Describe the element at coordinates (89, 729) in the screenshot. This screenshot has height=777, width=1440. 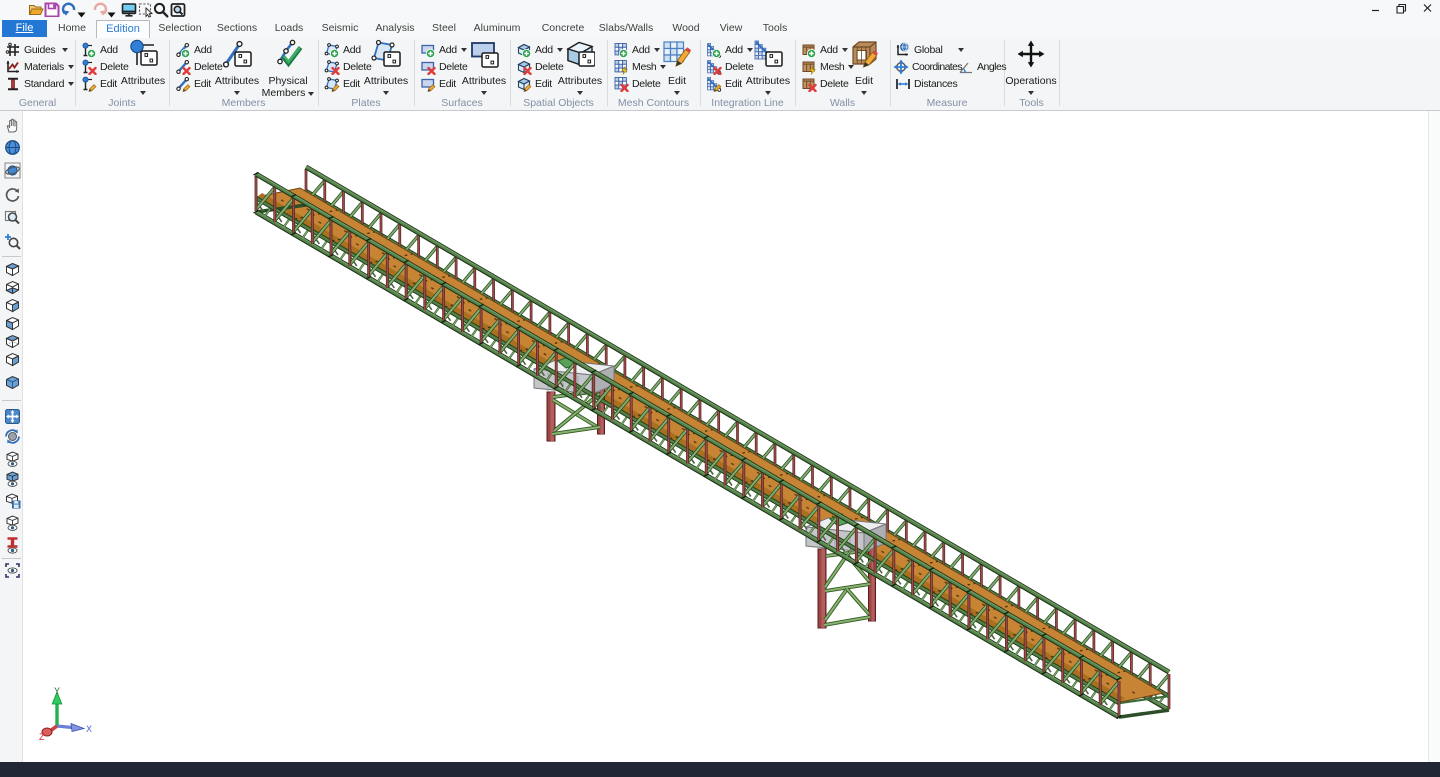
I see `svg-text: X` at that location.